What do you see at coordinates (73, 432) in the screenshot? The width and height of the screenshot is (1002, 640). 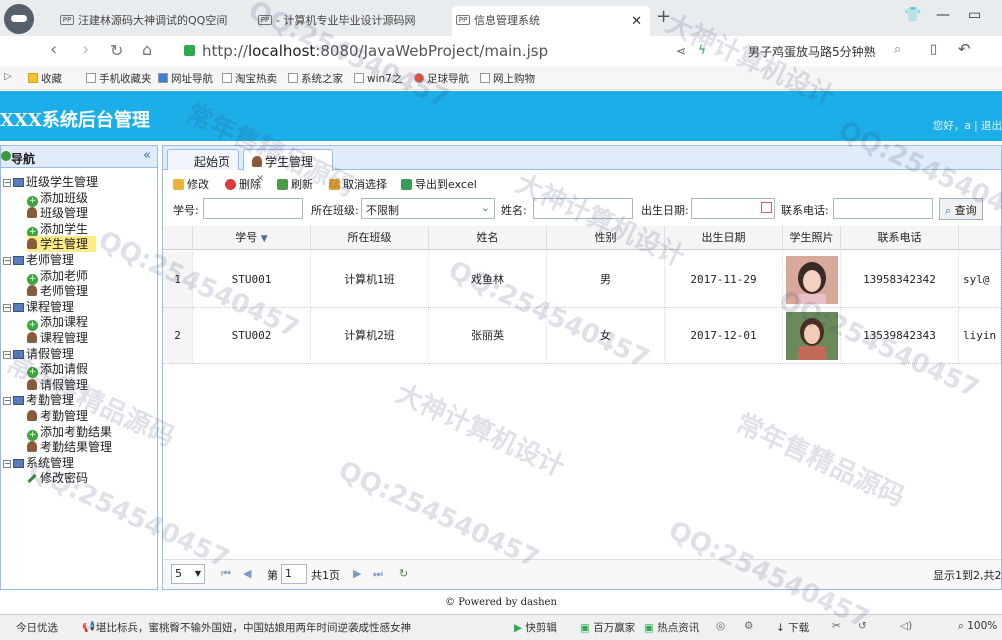 I see `nav-item: + 添加考勤结果` at bounding box center [73, 432].